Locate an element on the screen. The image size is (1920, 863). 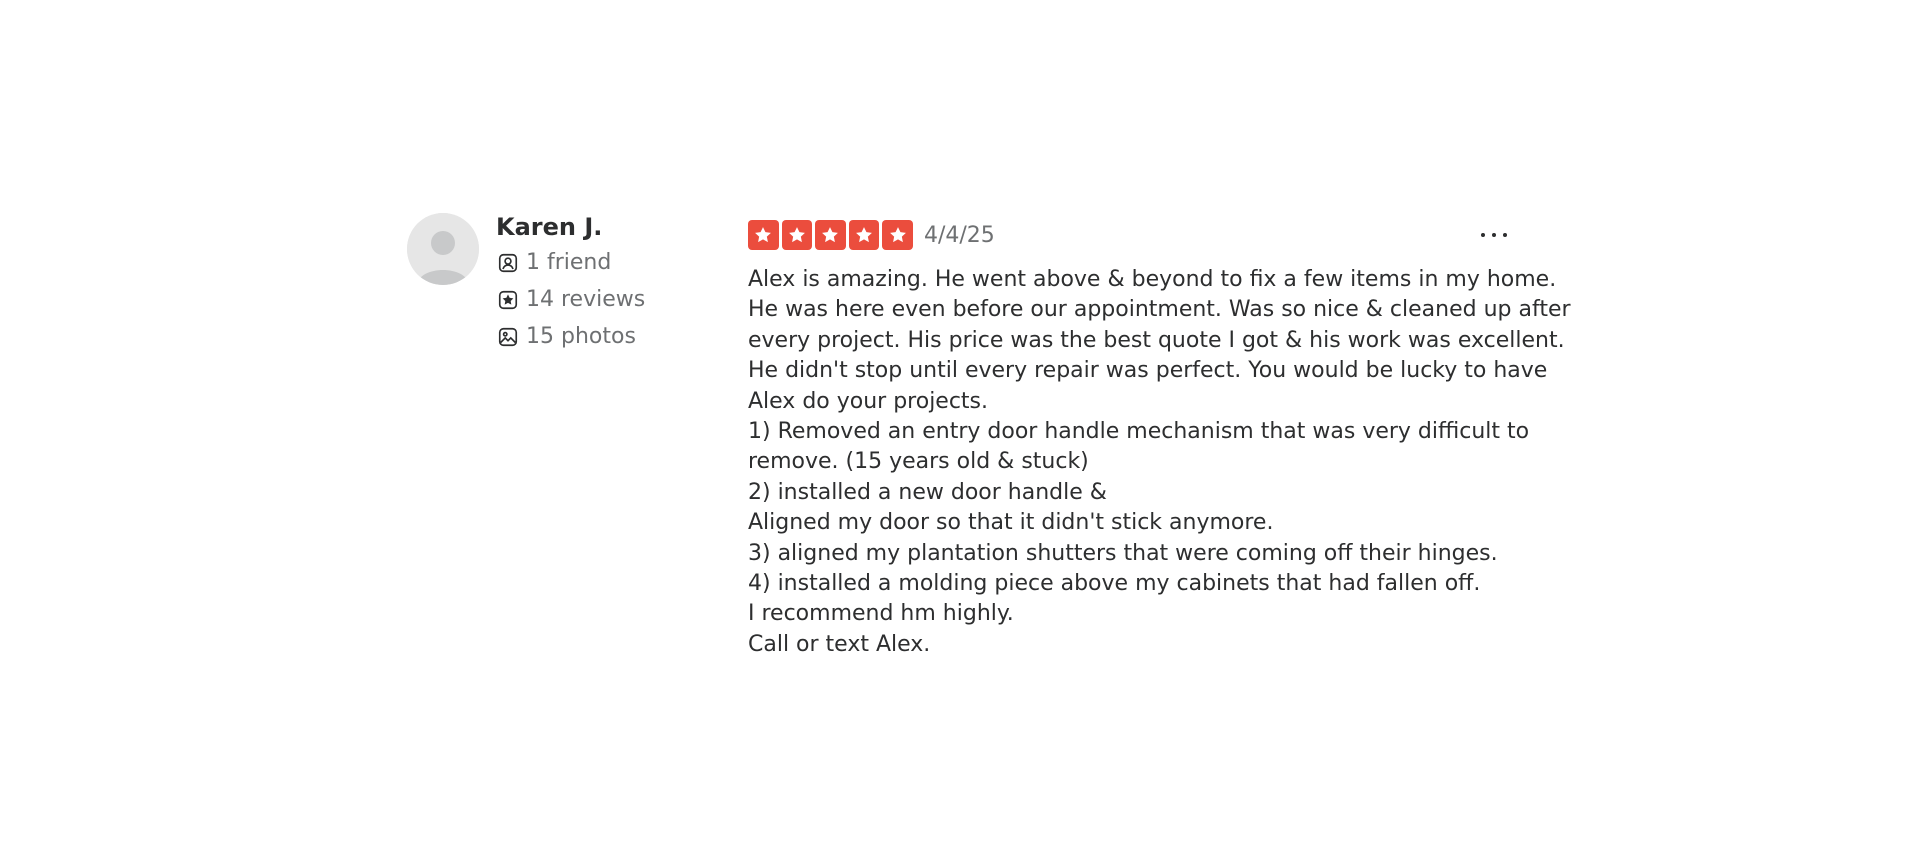
reviews-icon is located at coordinates (508, 300).